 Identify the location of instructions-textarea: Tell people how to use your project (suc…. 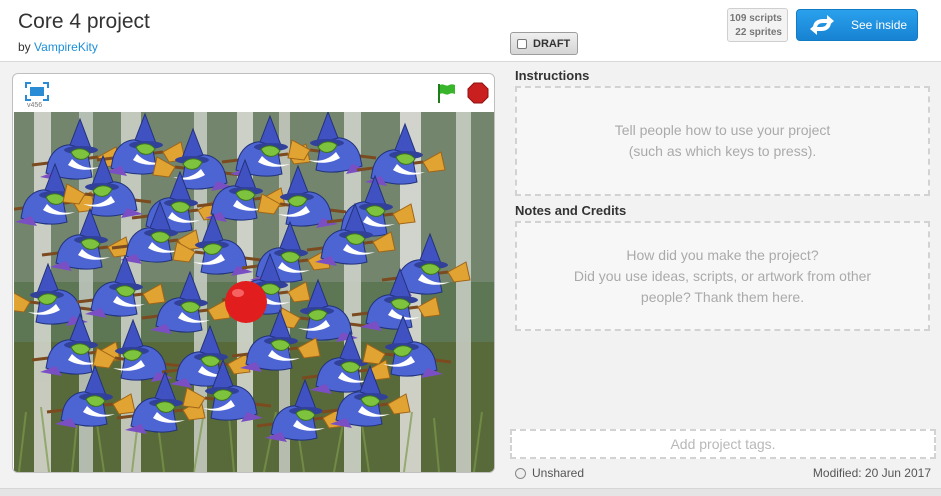
(722, 141).